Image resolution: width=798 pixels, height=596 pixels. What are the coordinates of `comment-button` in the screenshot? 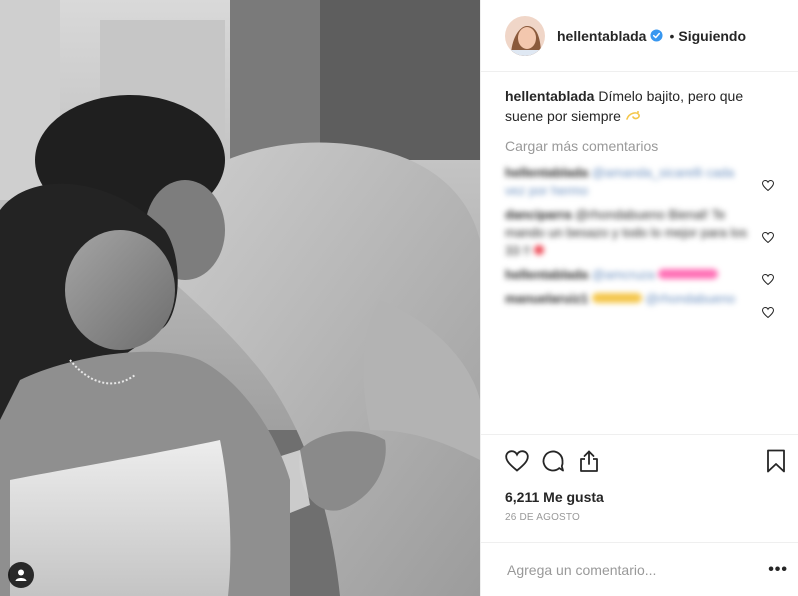 It's located at (553, 461).